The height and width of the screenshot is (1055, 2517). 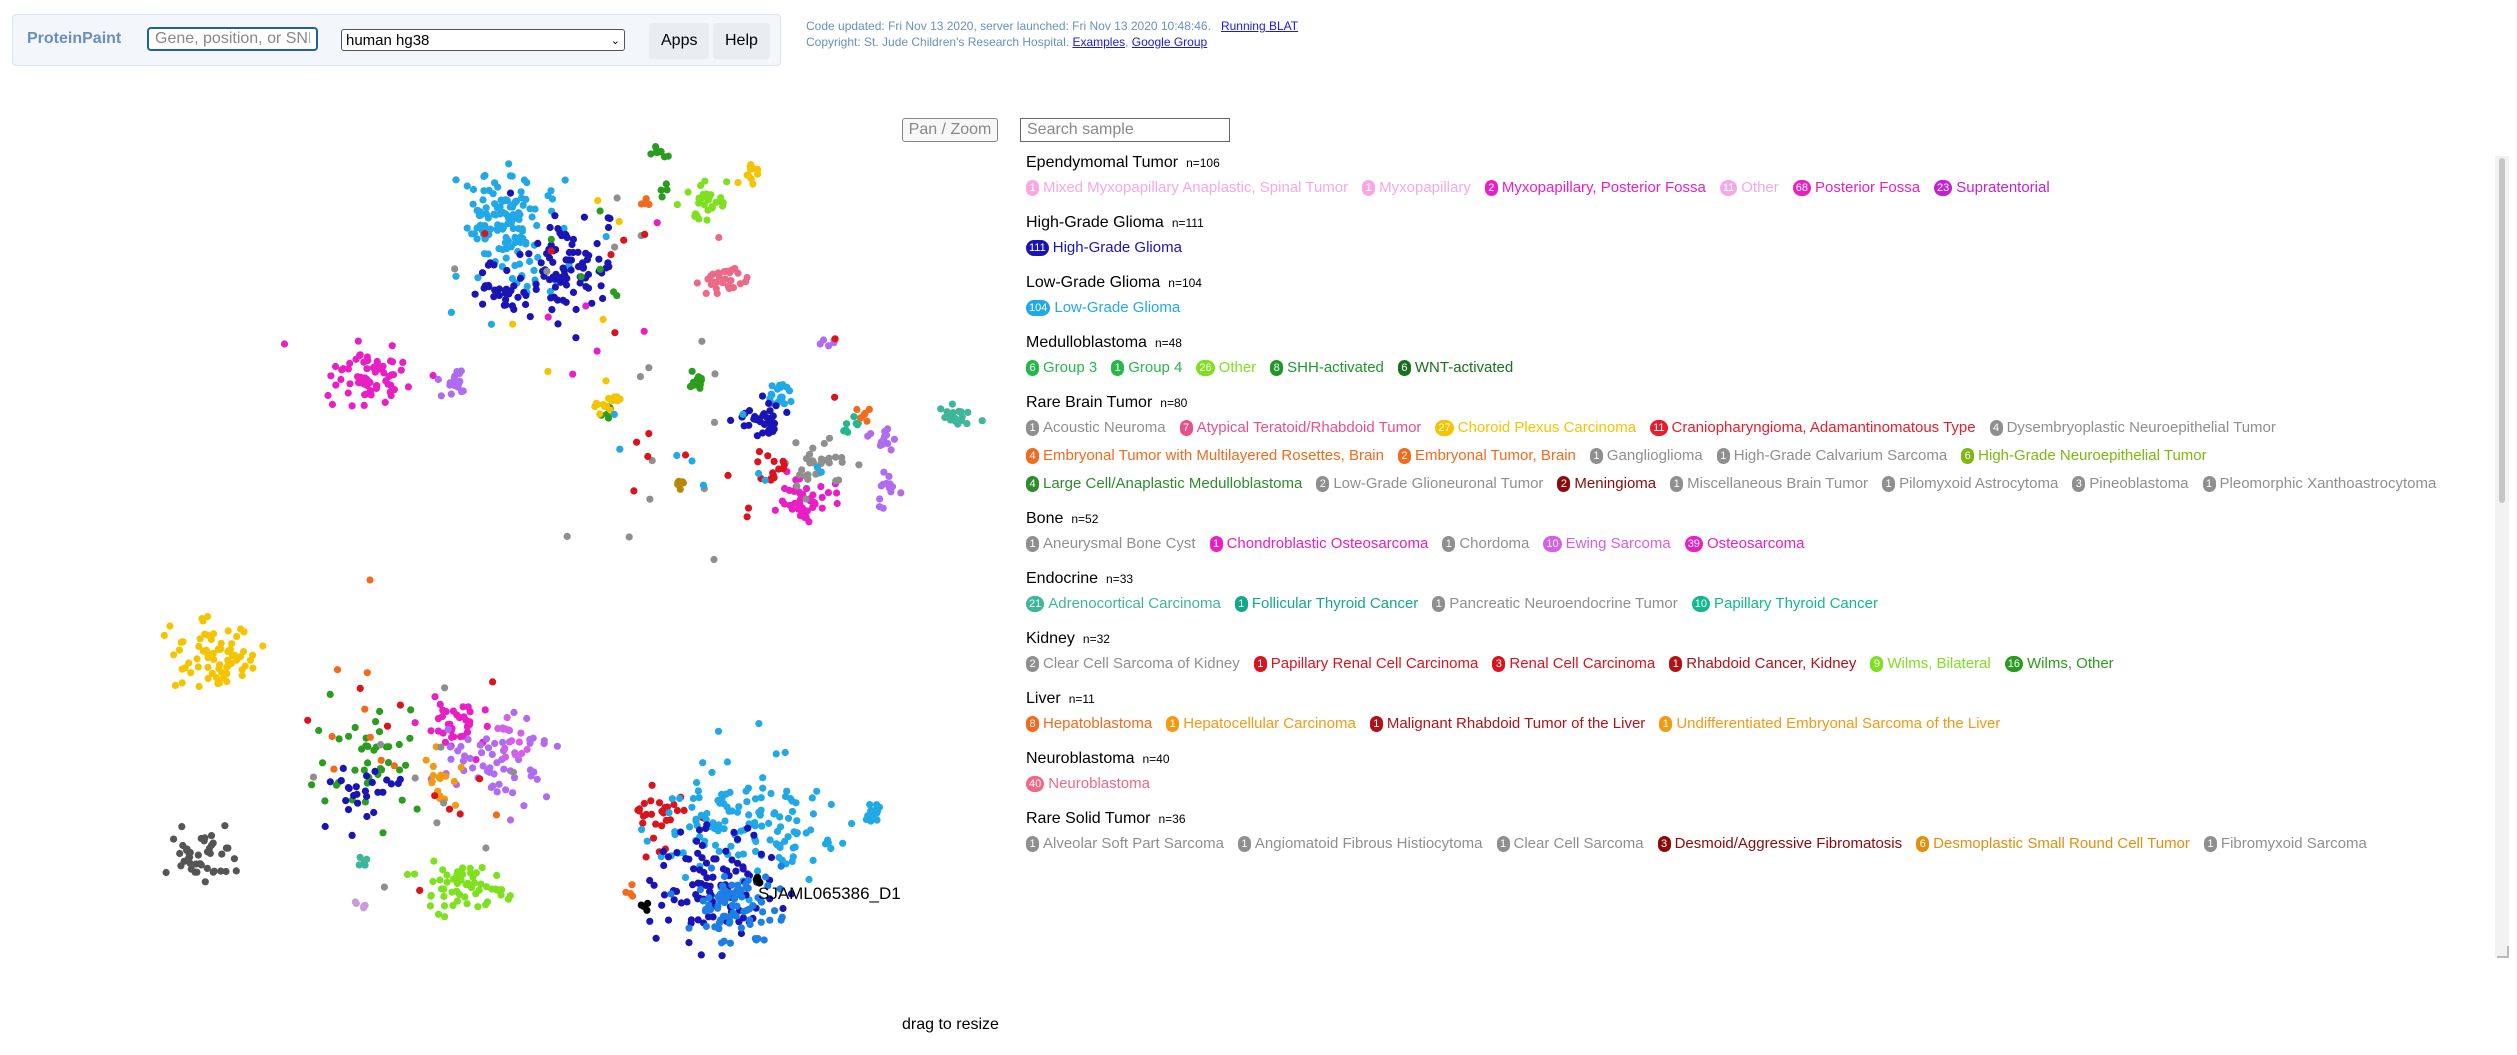 What do you see at coordinates (2130, 484) in the screenshot?
I see `legend-item: 3 Pineoblastoma` at bounding box center [2130, 484].